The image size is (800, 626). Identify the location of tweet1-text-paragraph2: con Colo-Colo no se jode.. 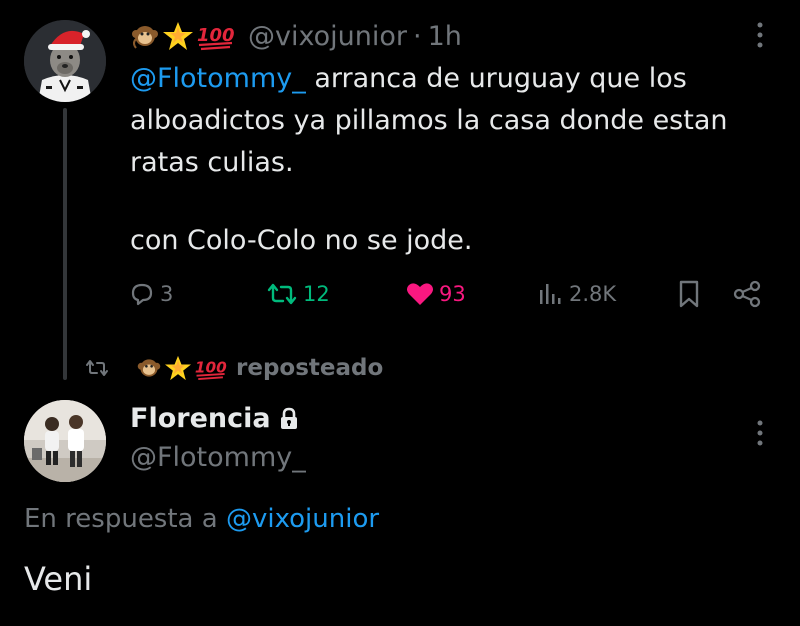
(301, 240).